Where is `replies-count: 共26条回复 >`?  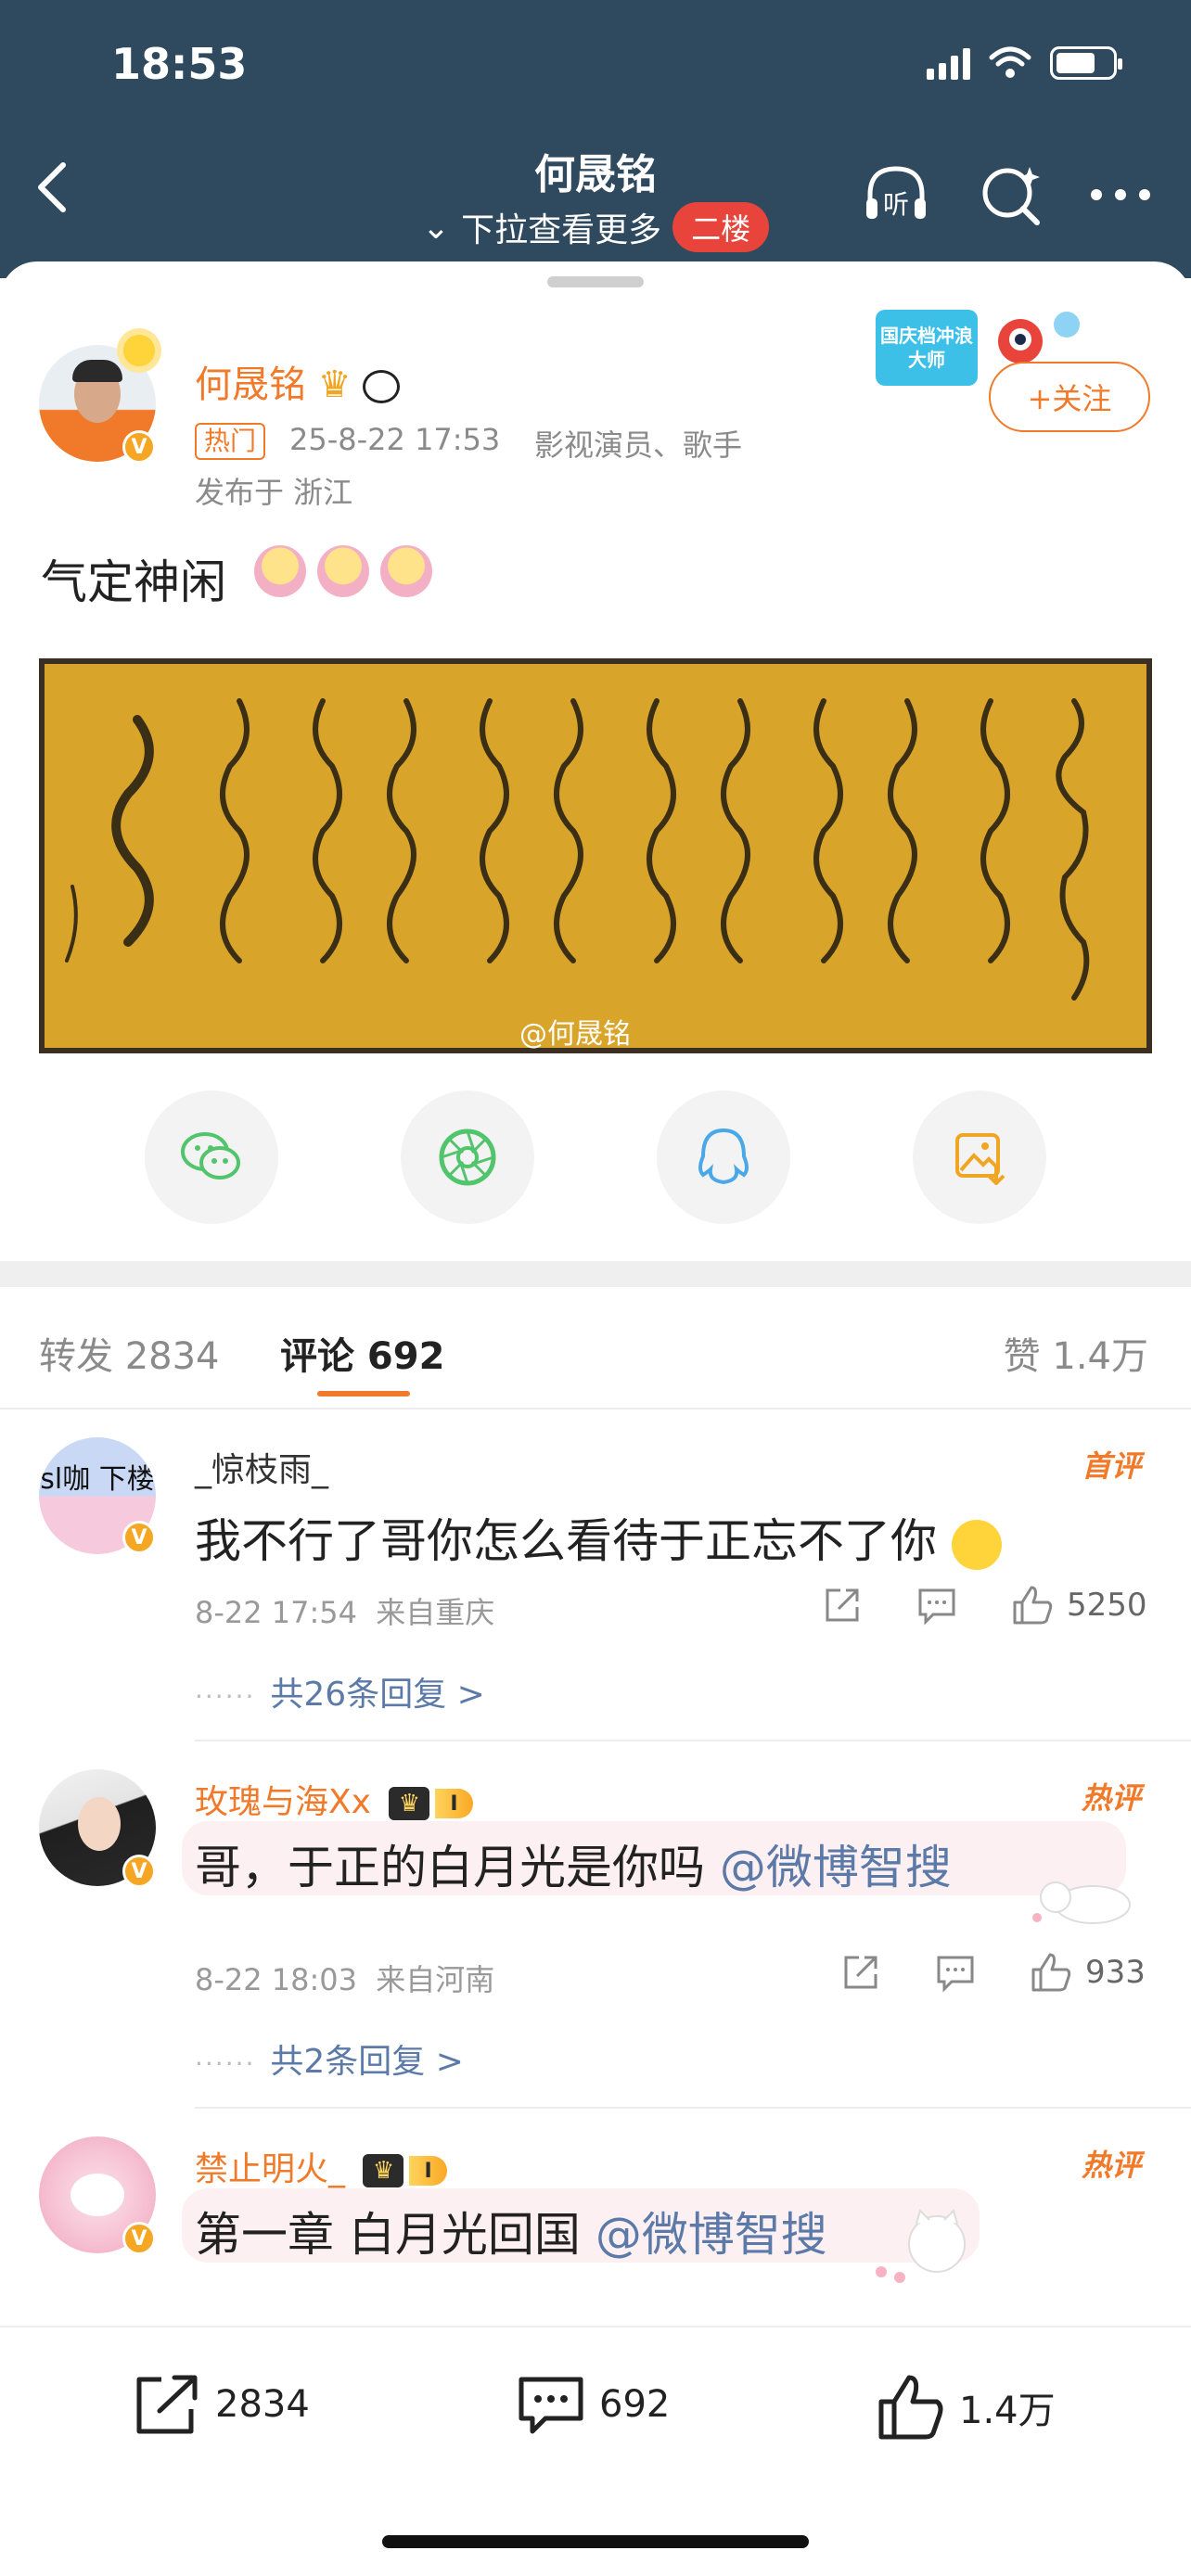 replies-count: 共26条回复 > is located at coordinates (377, 1695).